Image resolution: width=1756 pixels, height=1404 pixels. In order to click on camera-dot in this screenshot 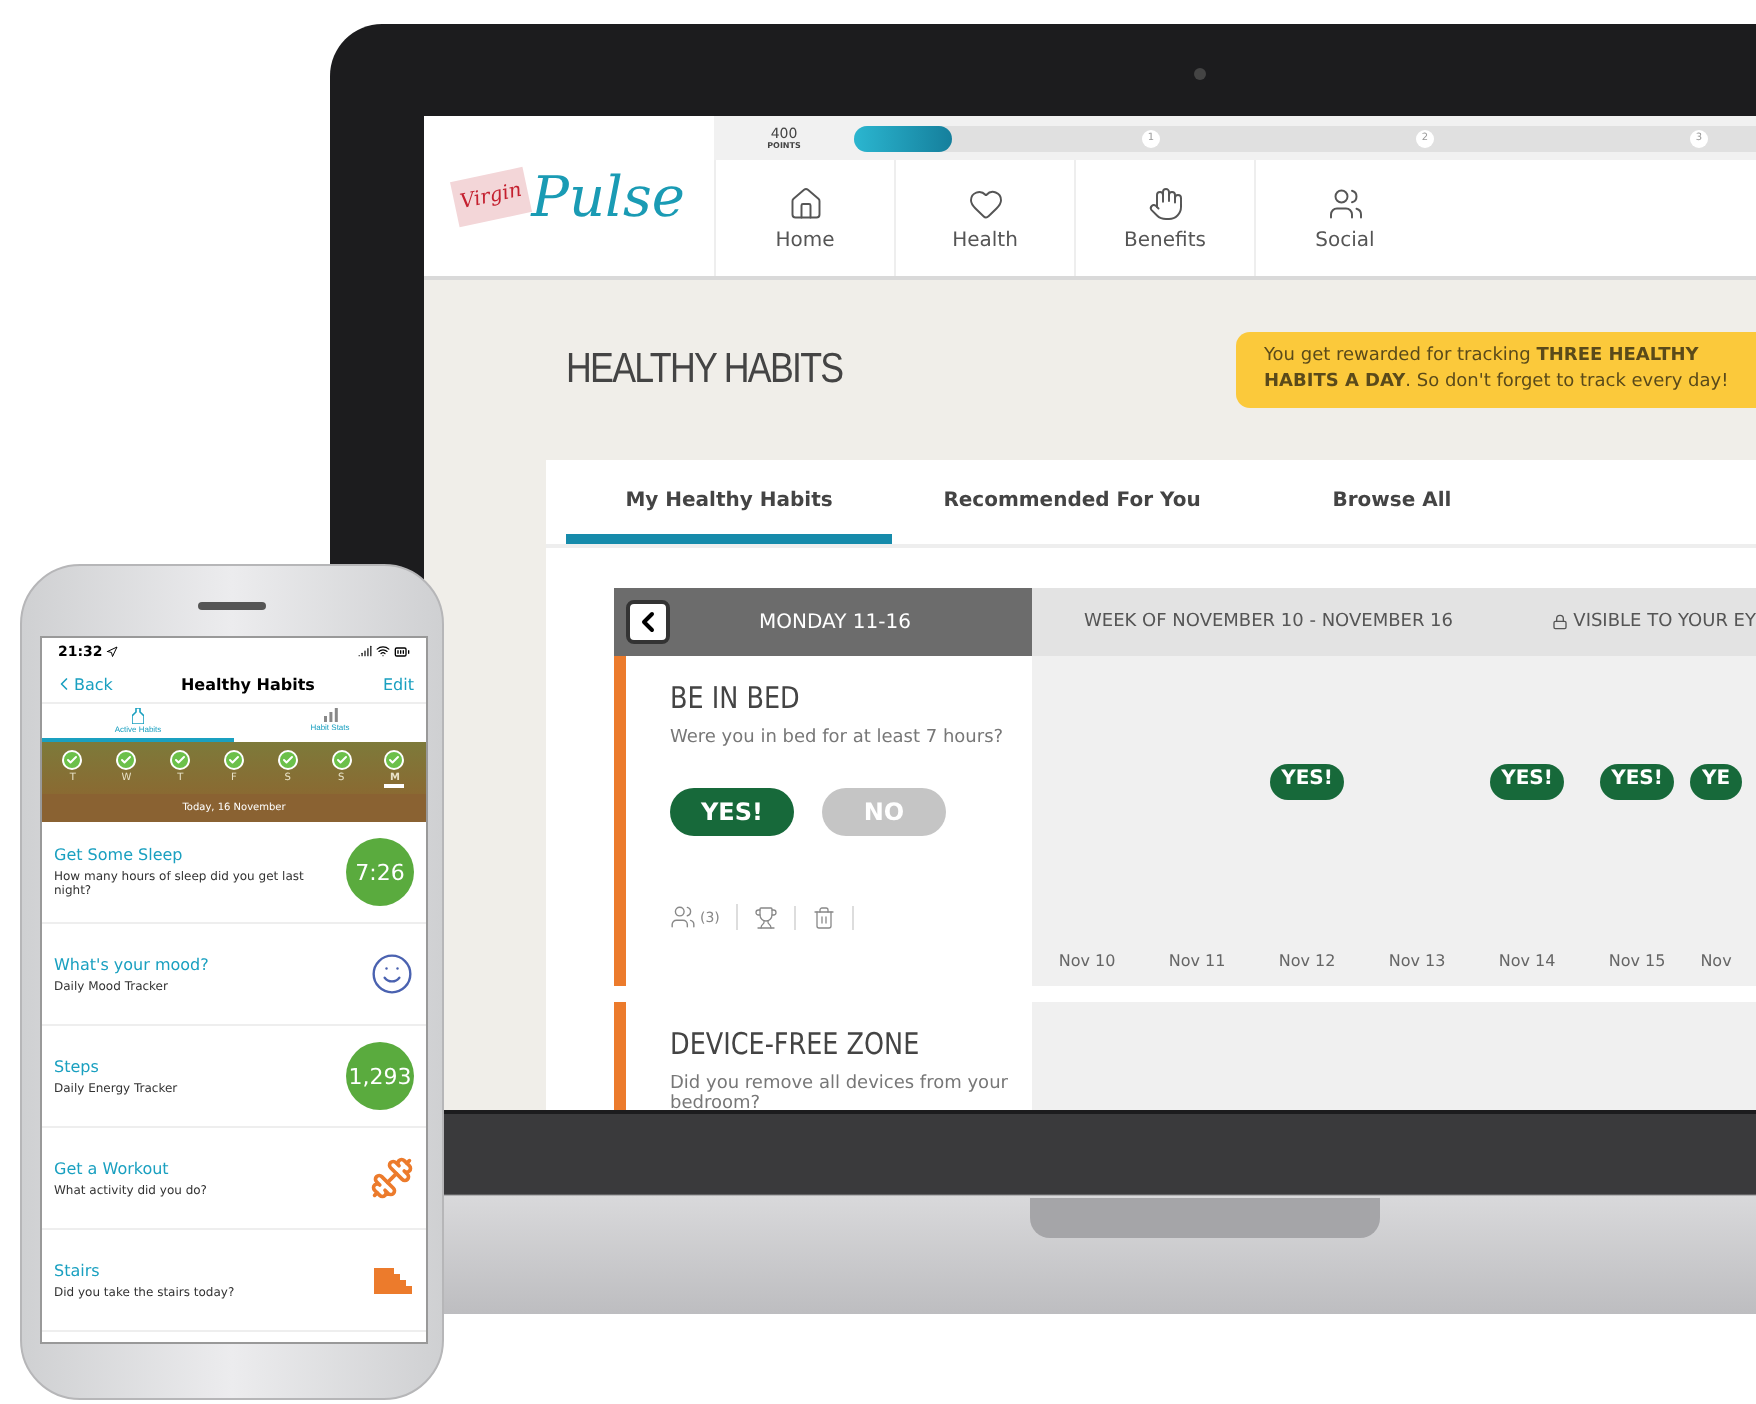, I will do `click(1200, 74)`.